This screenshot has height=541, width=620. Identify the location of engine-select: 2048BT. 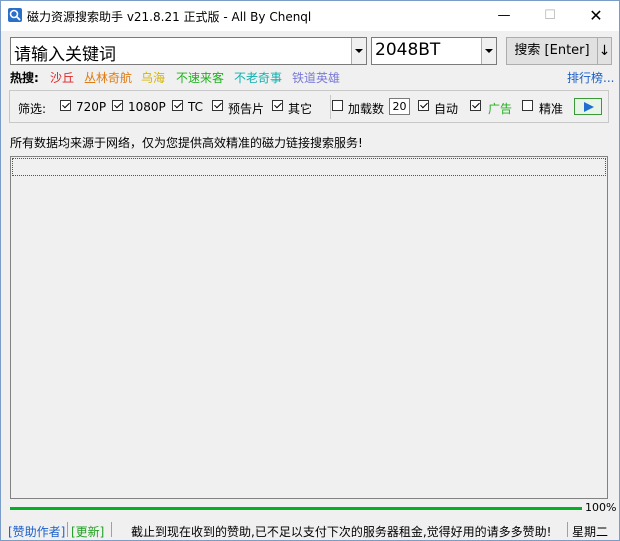
(434, 51).